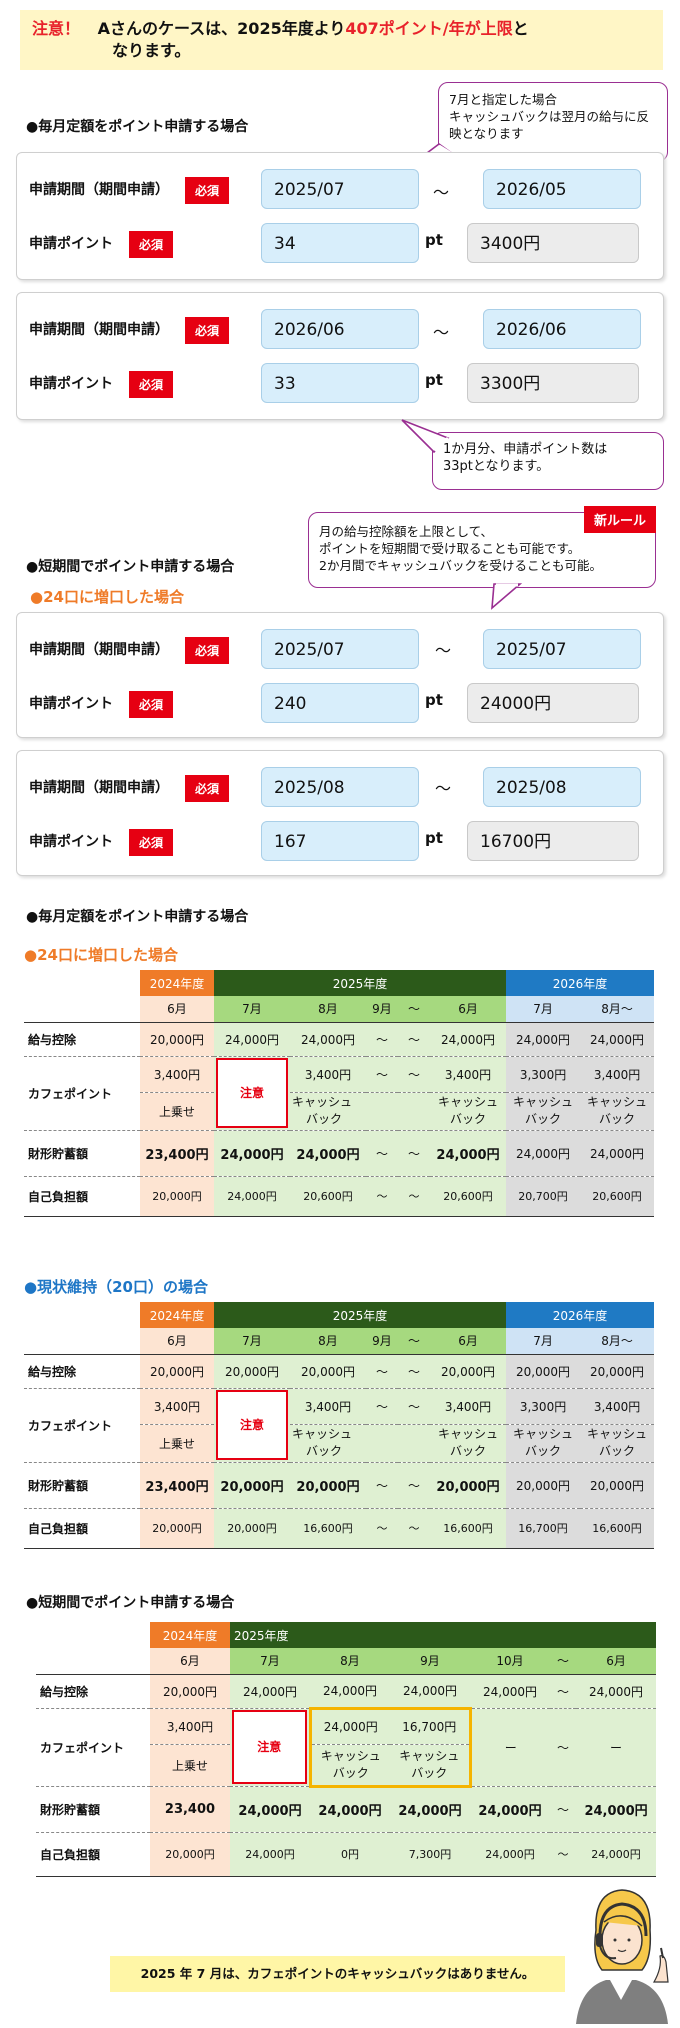 The width and height of the screenshot is (680, 2028). Describe the element at coordinates (468, 1528) in the screenshot. I see `cell: 16,600円` at that location.